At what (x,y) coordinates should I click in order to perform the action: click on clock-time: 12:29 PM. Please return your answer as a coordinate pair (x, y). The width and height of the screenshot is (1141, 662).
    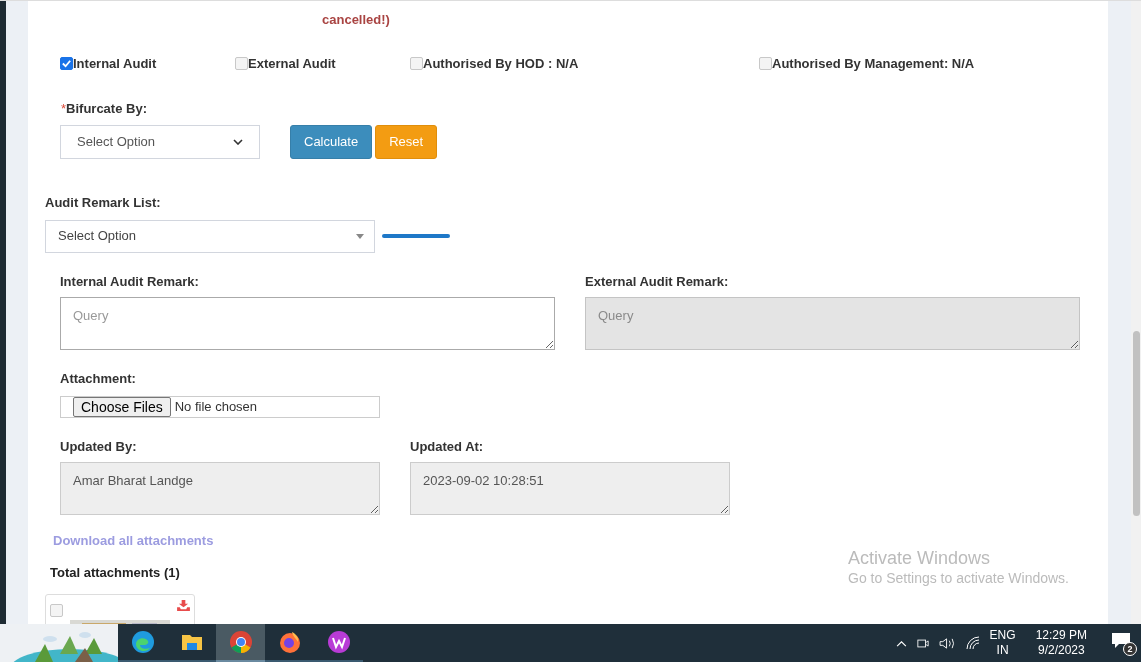
    Looking at the image, I should click on (1061, 635).